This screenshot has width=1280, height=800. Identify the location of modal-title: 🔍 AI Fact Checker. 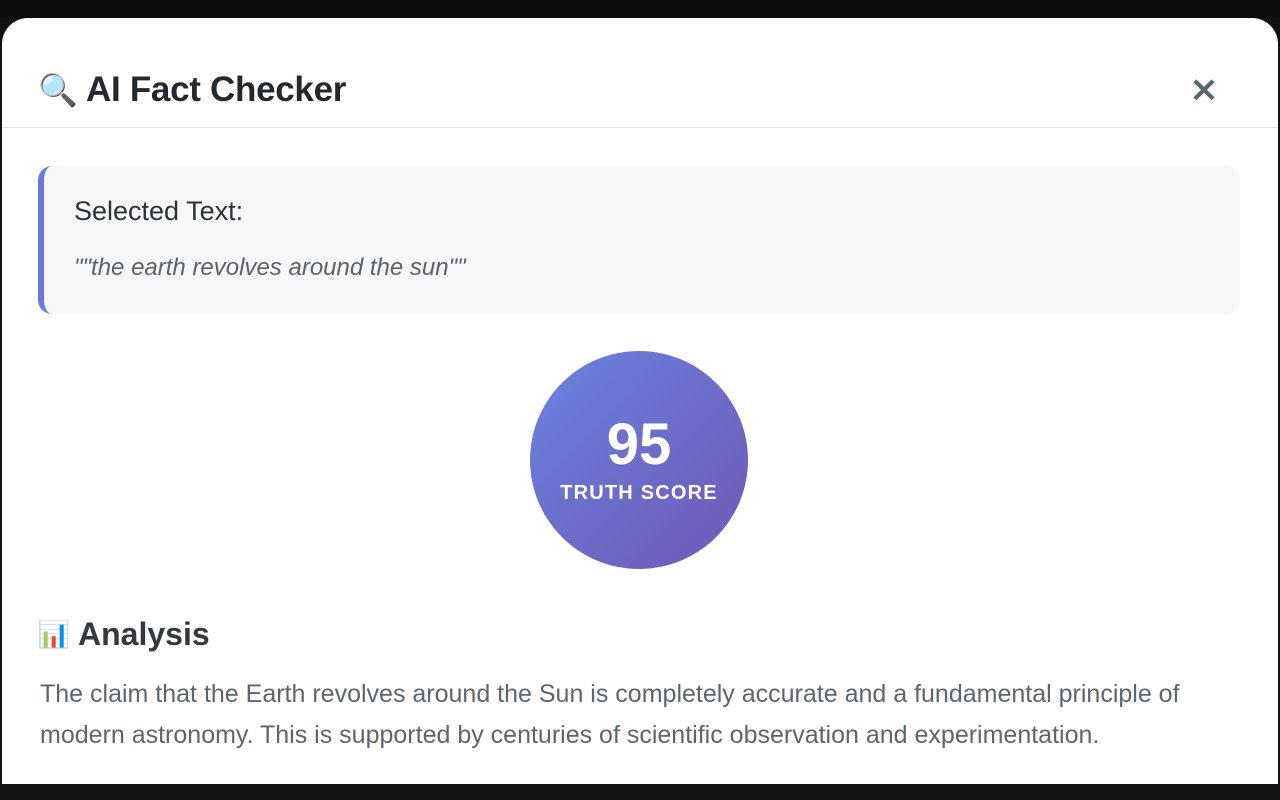
(192, 90).